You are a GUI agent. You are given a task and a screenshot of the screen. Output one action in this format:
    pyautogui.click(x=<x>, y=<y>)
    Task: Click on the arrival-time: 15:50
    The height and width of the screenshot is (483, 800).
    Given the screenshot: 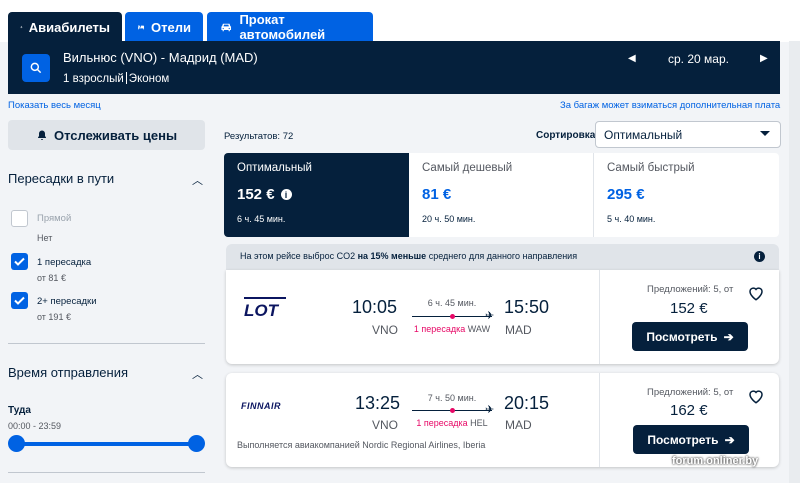 What is the action you would take?
    pyautogui.click(x=527, y=307)
    